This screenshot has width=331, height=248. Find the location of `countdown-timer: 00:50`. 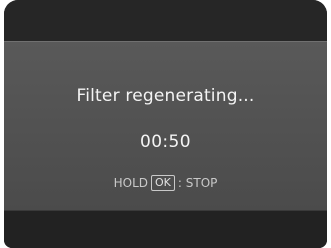

countdown-timer: 00:50 is located at coordinates (165, 142).